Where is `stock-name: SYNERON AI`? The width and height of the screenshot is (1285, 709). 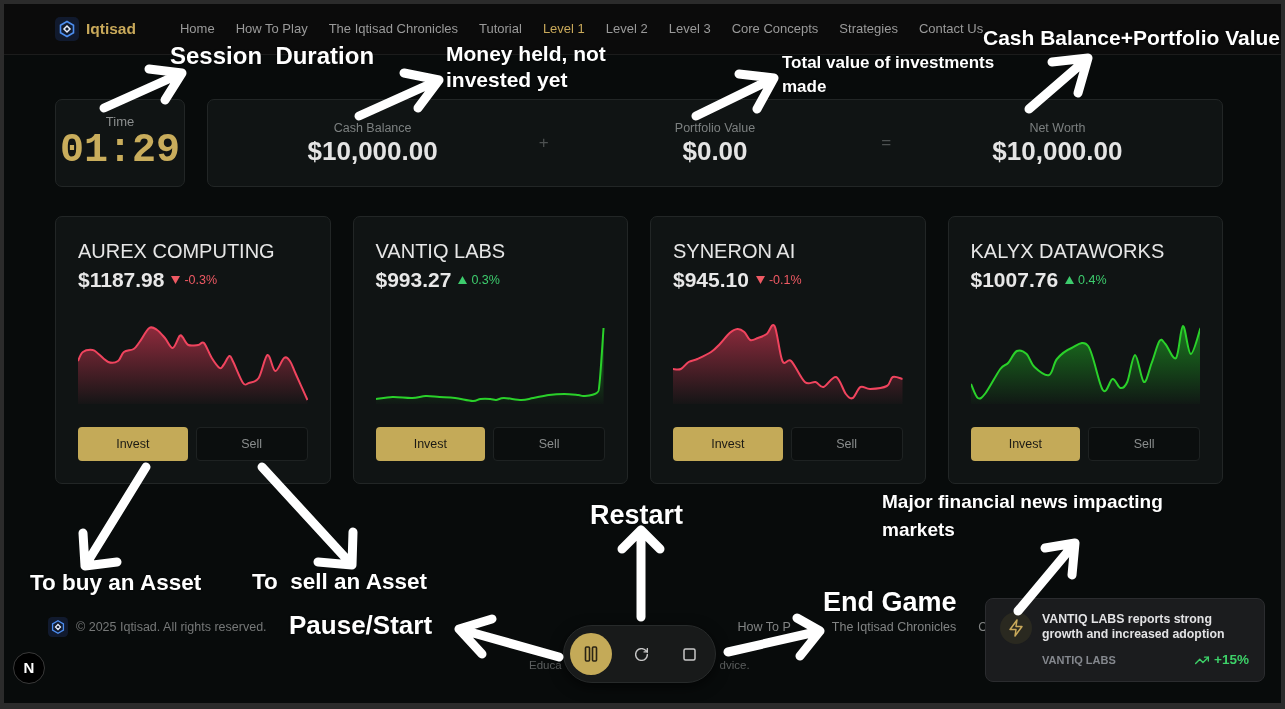
stock-name: SYNERON AI is located at coordinates (735, 251).